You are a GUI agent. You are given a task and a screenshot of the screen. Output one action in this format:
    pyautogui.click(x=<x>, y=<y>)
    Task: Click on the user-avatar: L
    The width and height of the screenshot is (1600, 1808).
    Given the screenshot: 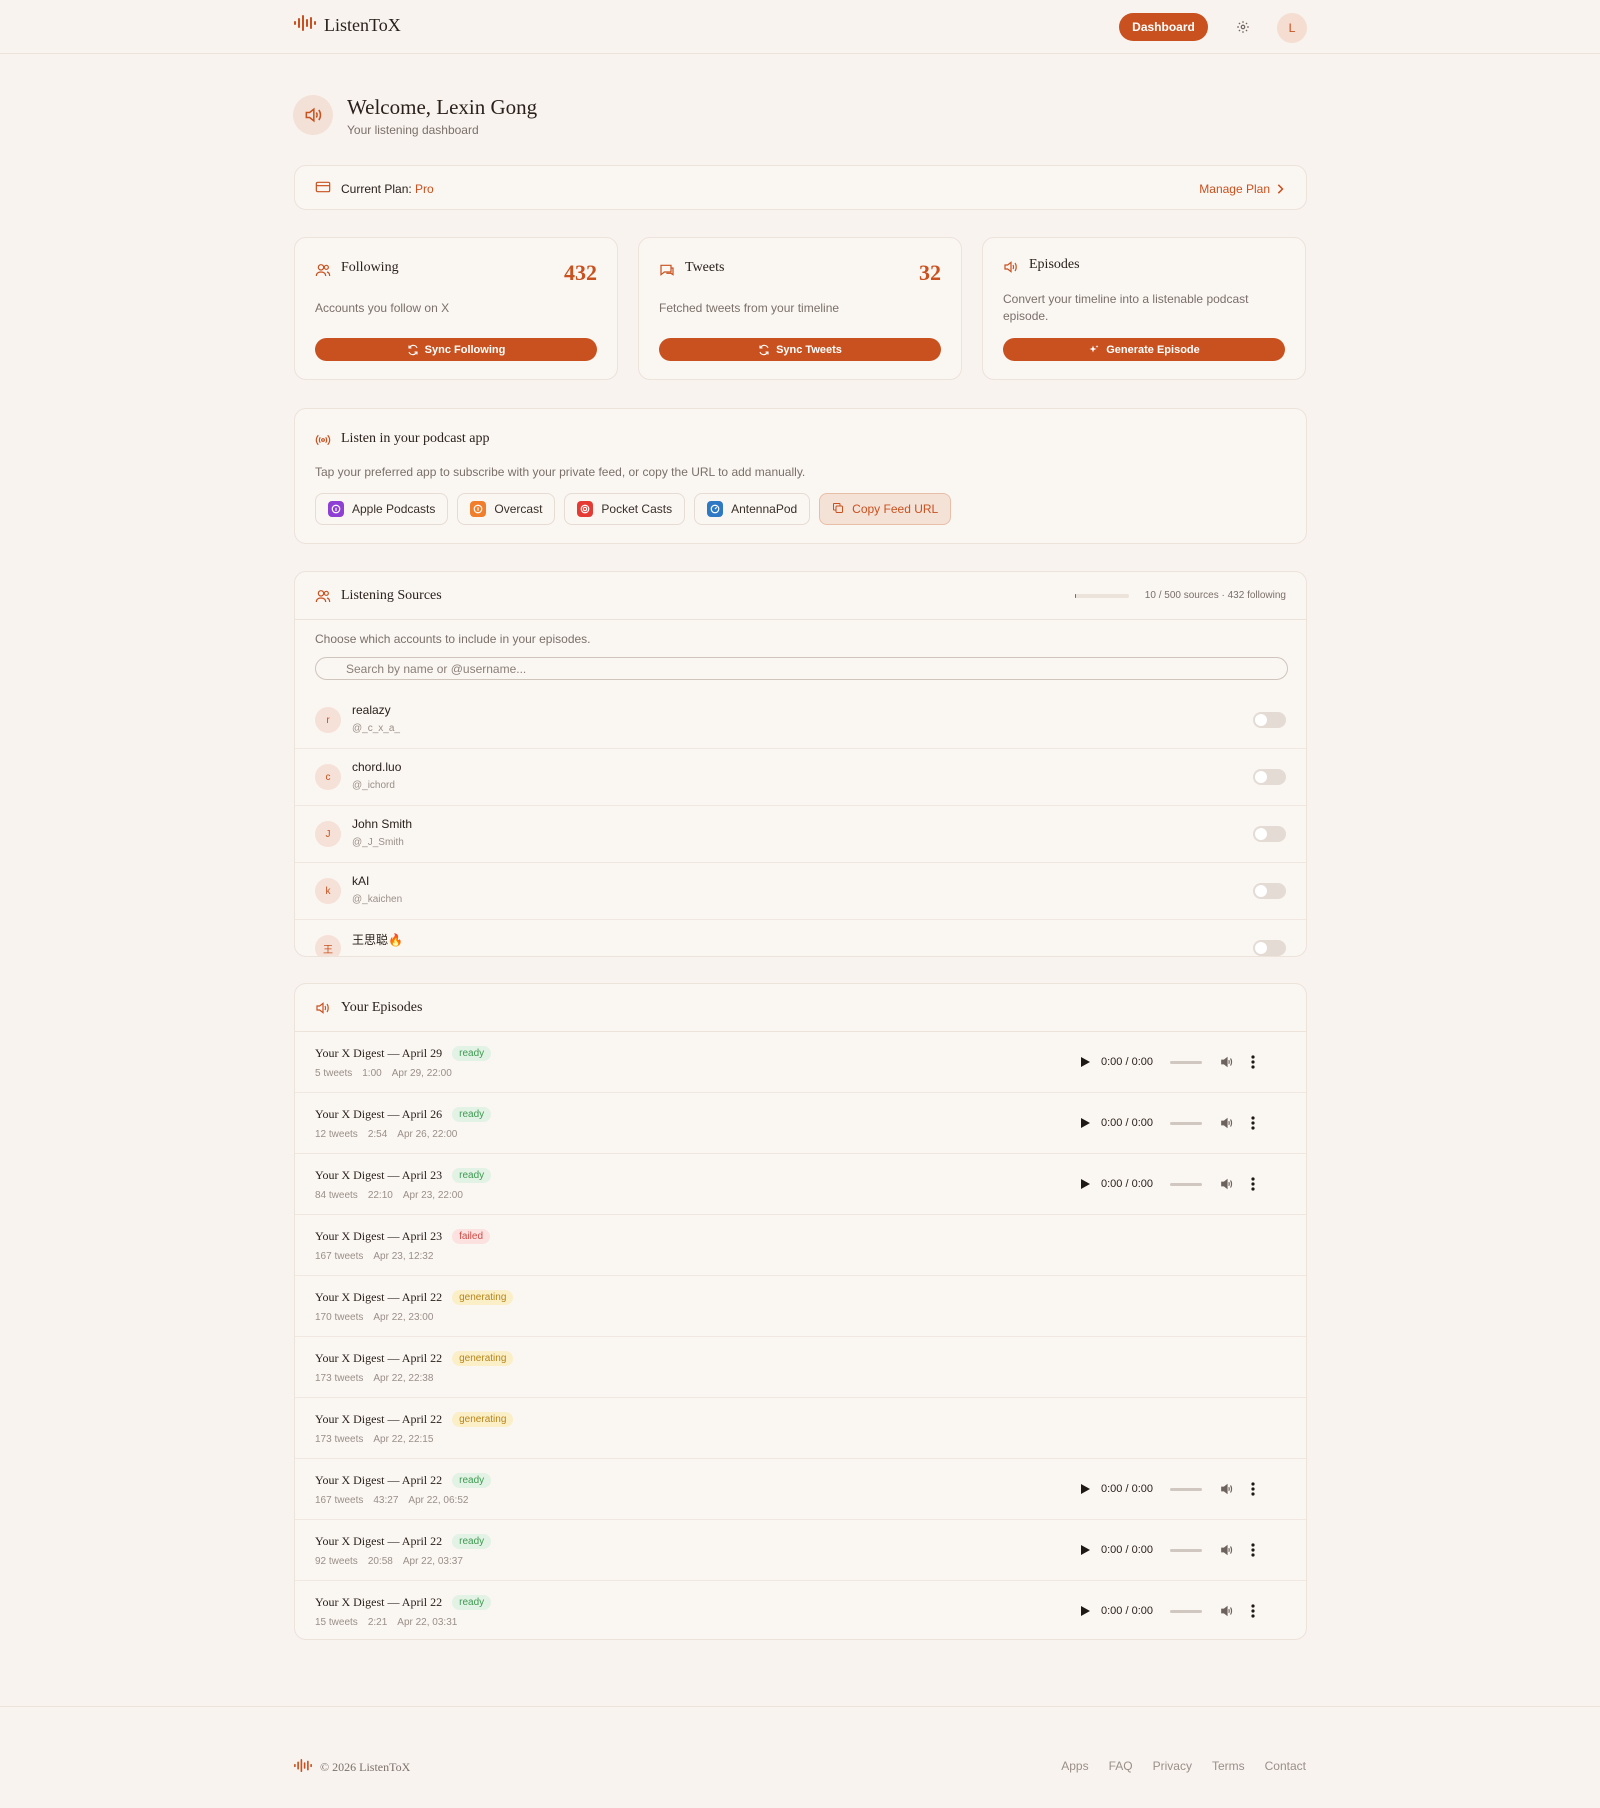 What is the action you would take?
    pyautogui.click(x=1292, y=28)
    